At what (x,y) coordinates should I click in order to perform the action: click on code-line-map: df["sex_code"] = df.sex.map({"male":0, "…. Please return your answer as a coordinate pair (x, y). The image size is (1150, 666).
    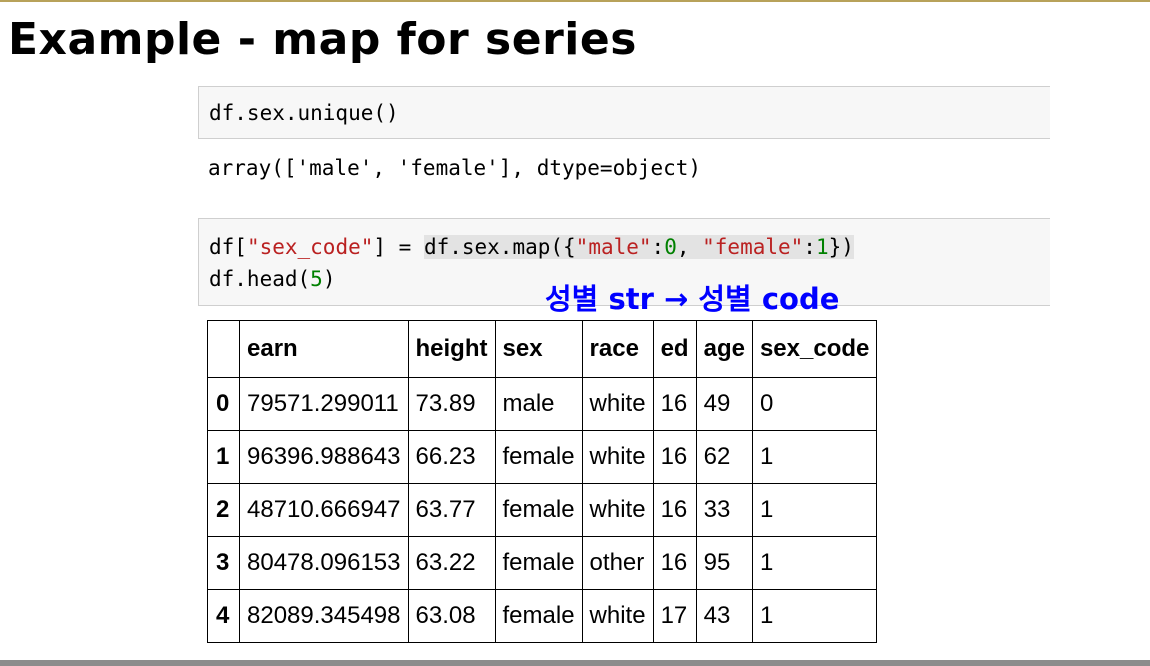
    Looking at the image, I should click on (531, 247).